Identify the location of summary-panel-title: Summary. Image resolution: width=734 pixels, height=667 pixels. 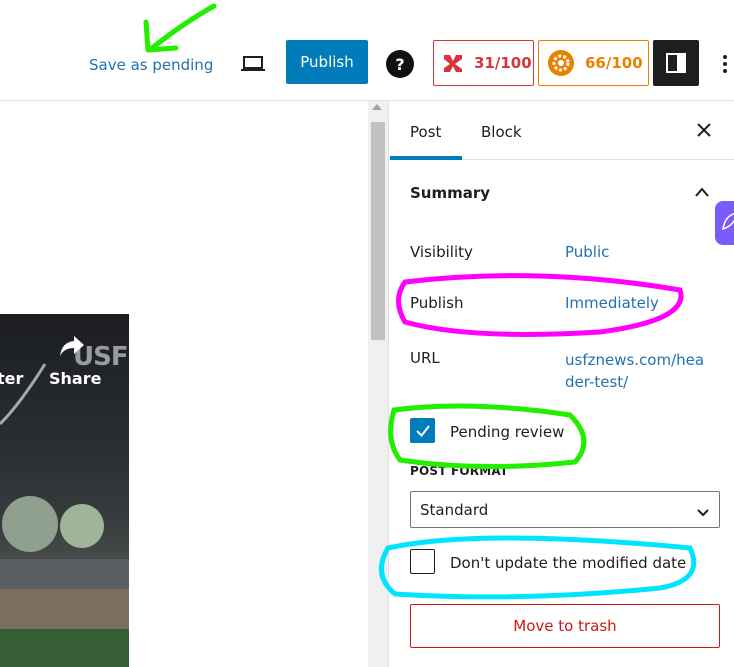
(450, 193).